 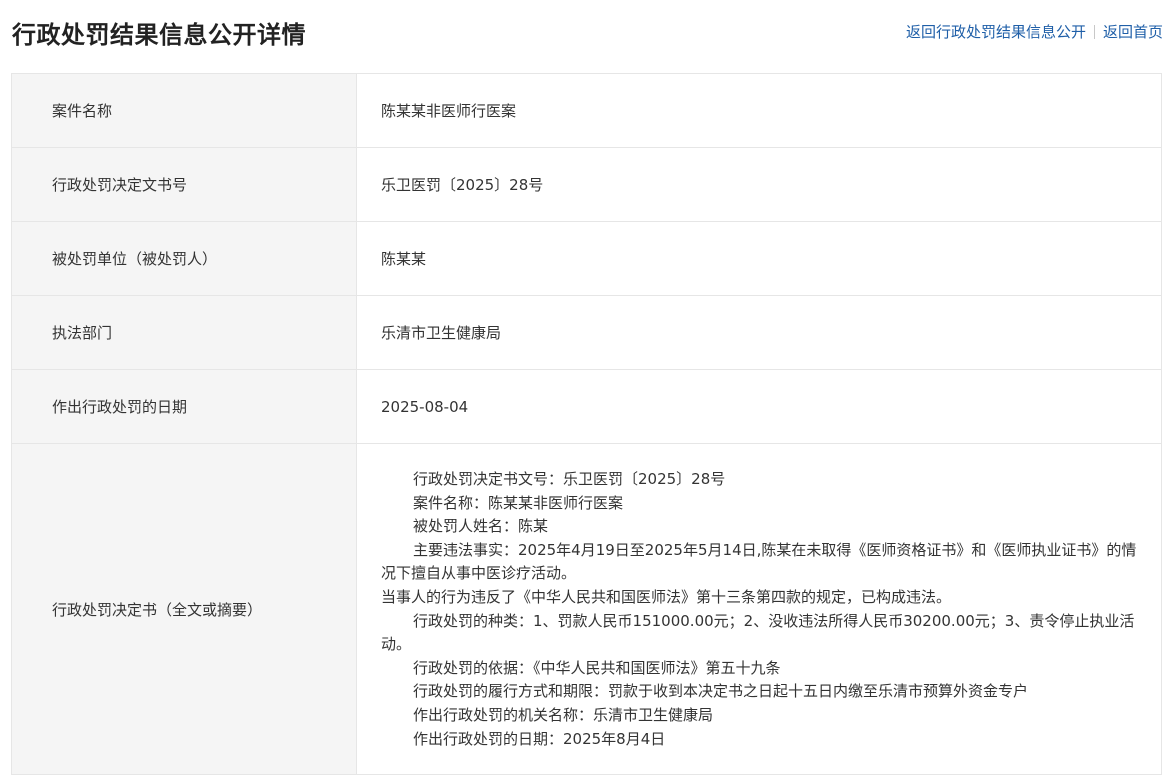 I want to click on case-name-label: 案件名称, so click(x=184, y=110).